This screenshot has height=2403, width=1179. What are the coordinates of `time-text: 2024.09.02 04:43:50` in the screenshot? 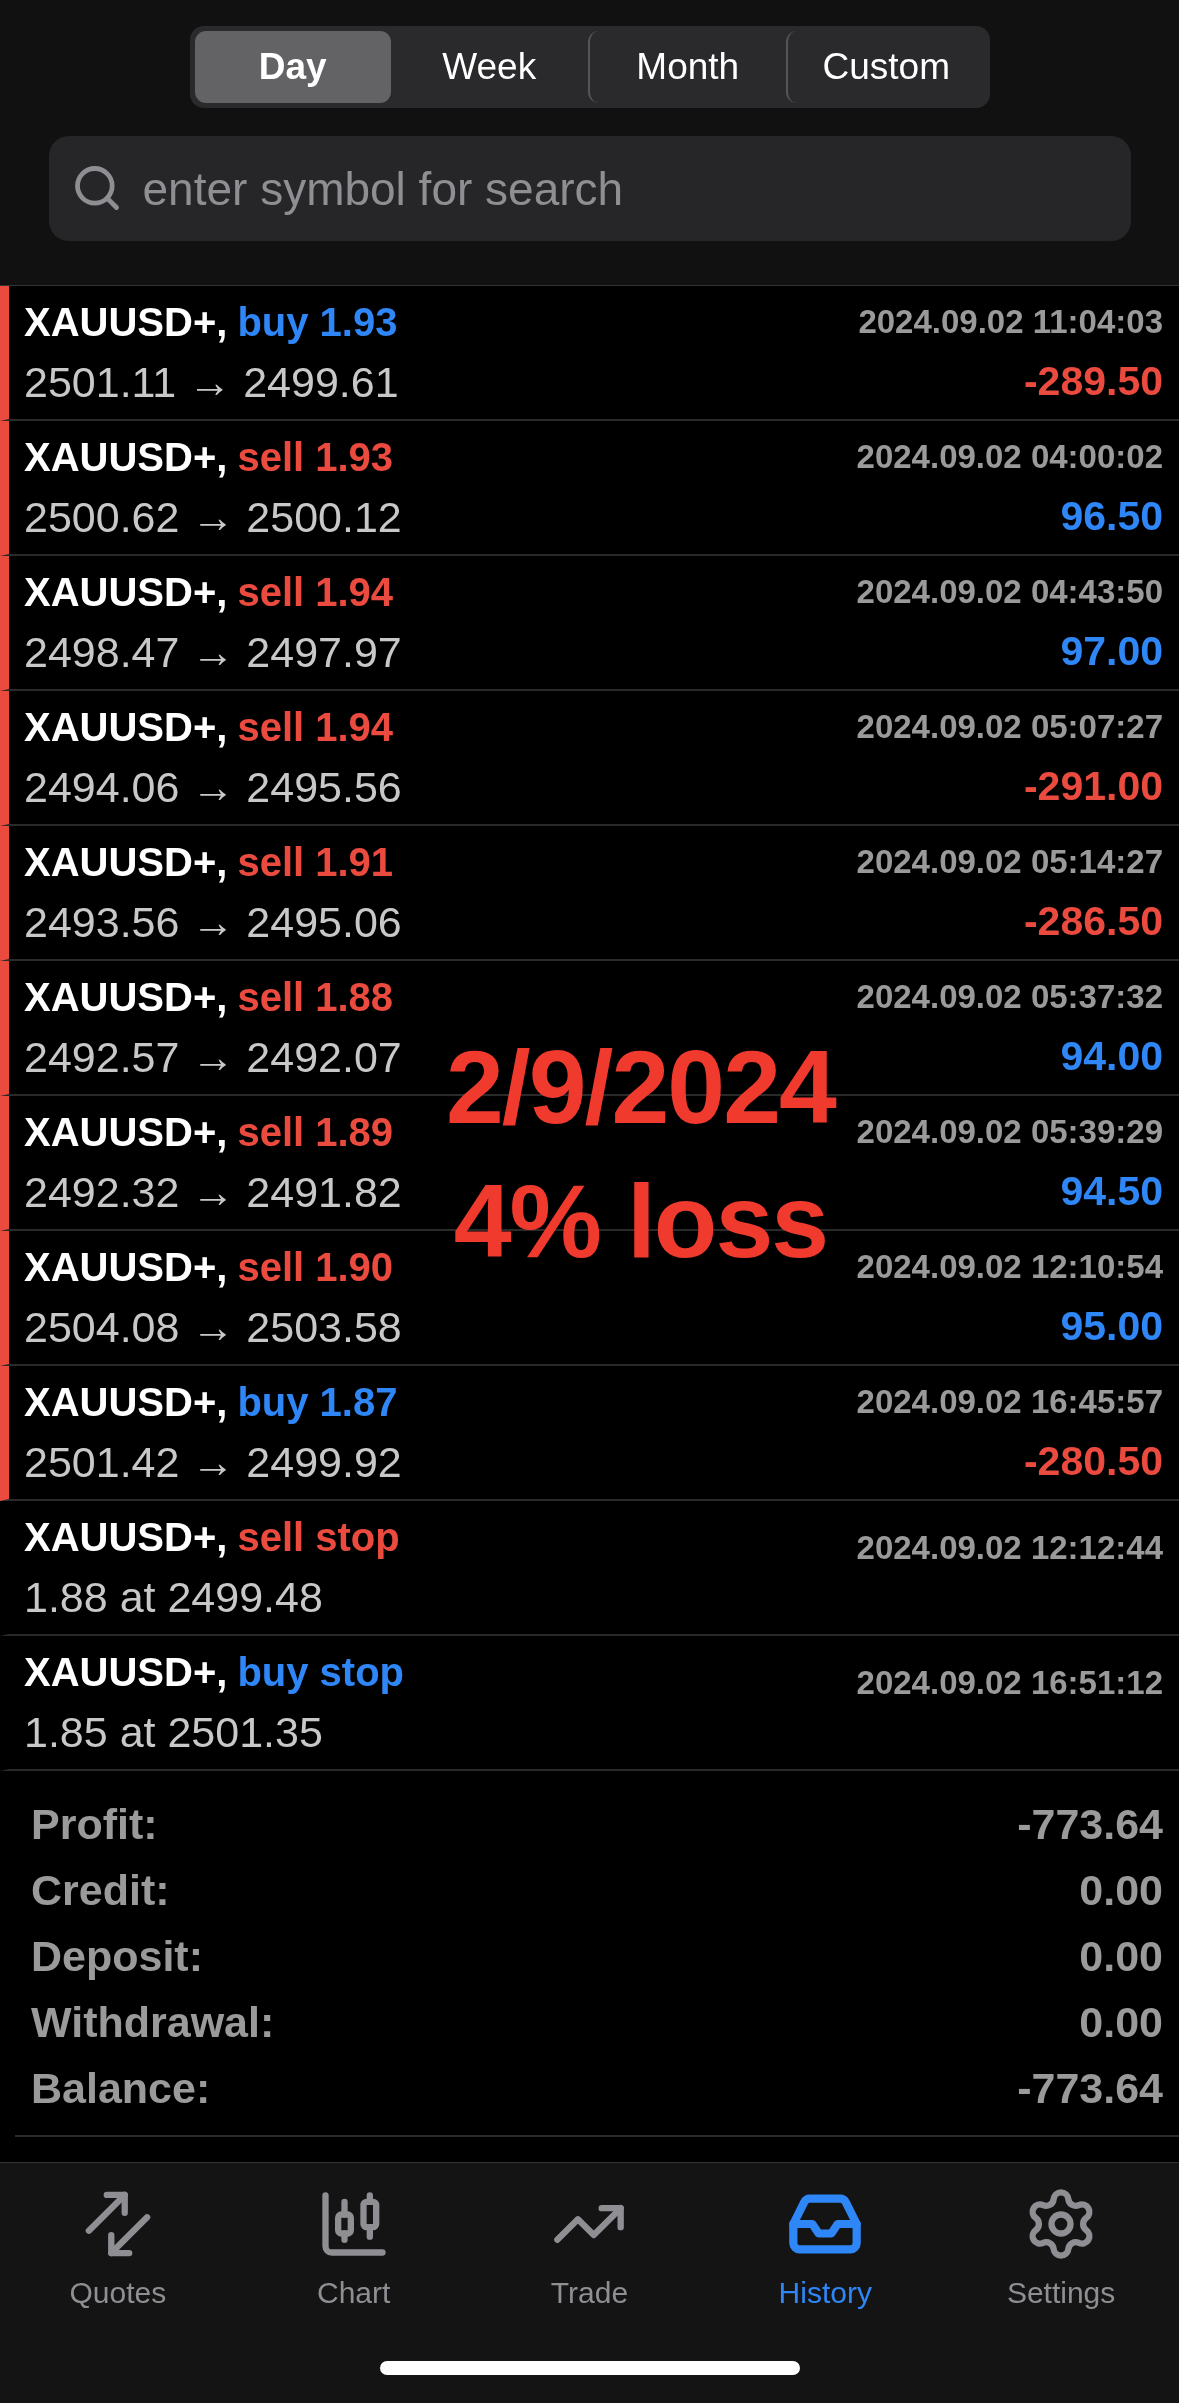 It's located at (1009, 591).